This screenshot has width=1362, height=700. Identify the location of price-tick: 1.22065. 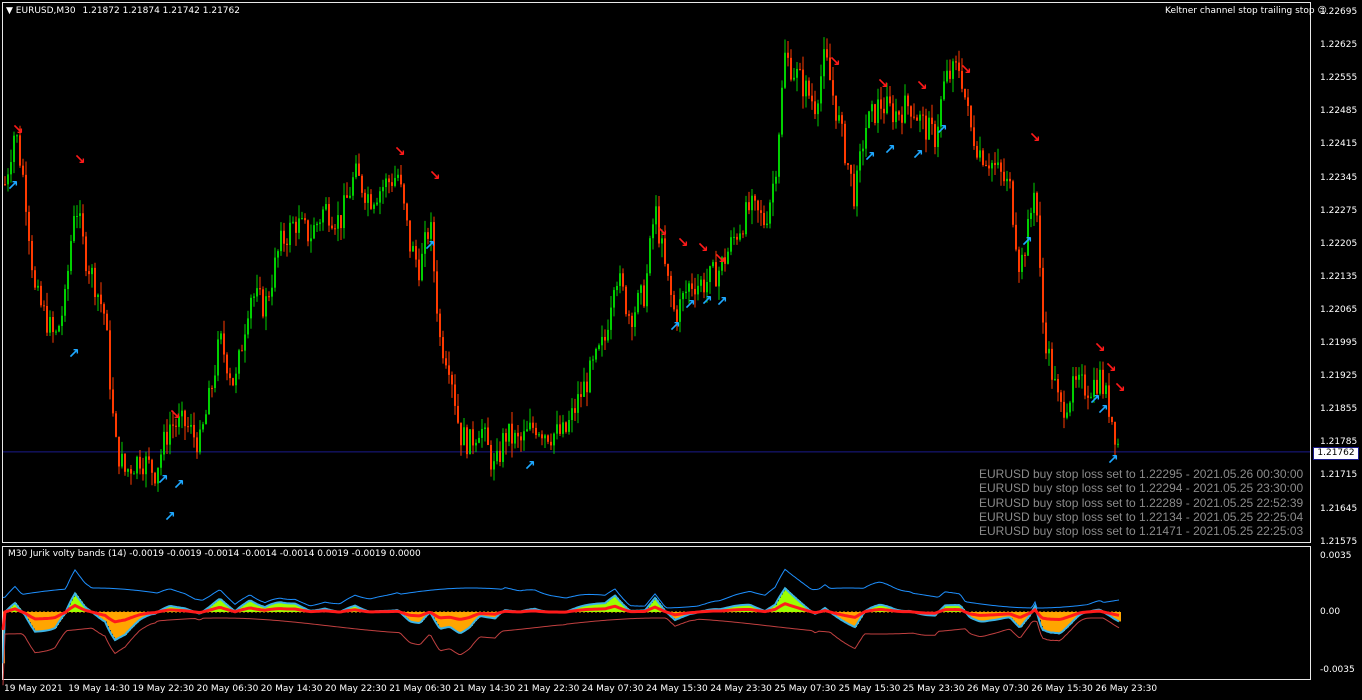
(1339, 309).